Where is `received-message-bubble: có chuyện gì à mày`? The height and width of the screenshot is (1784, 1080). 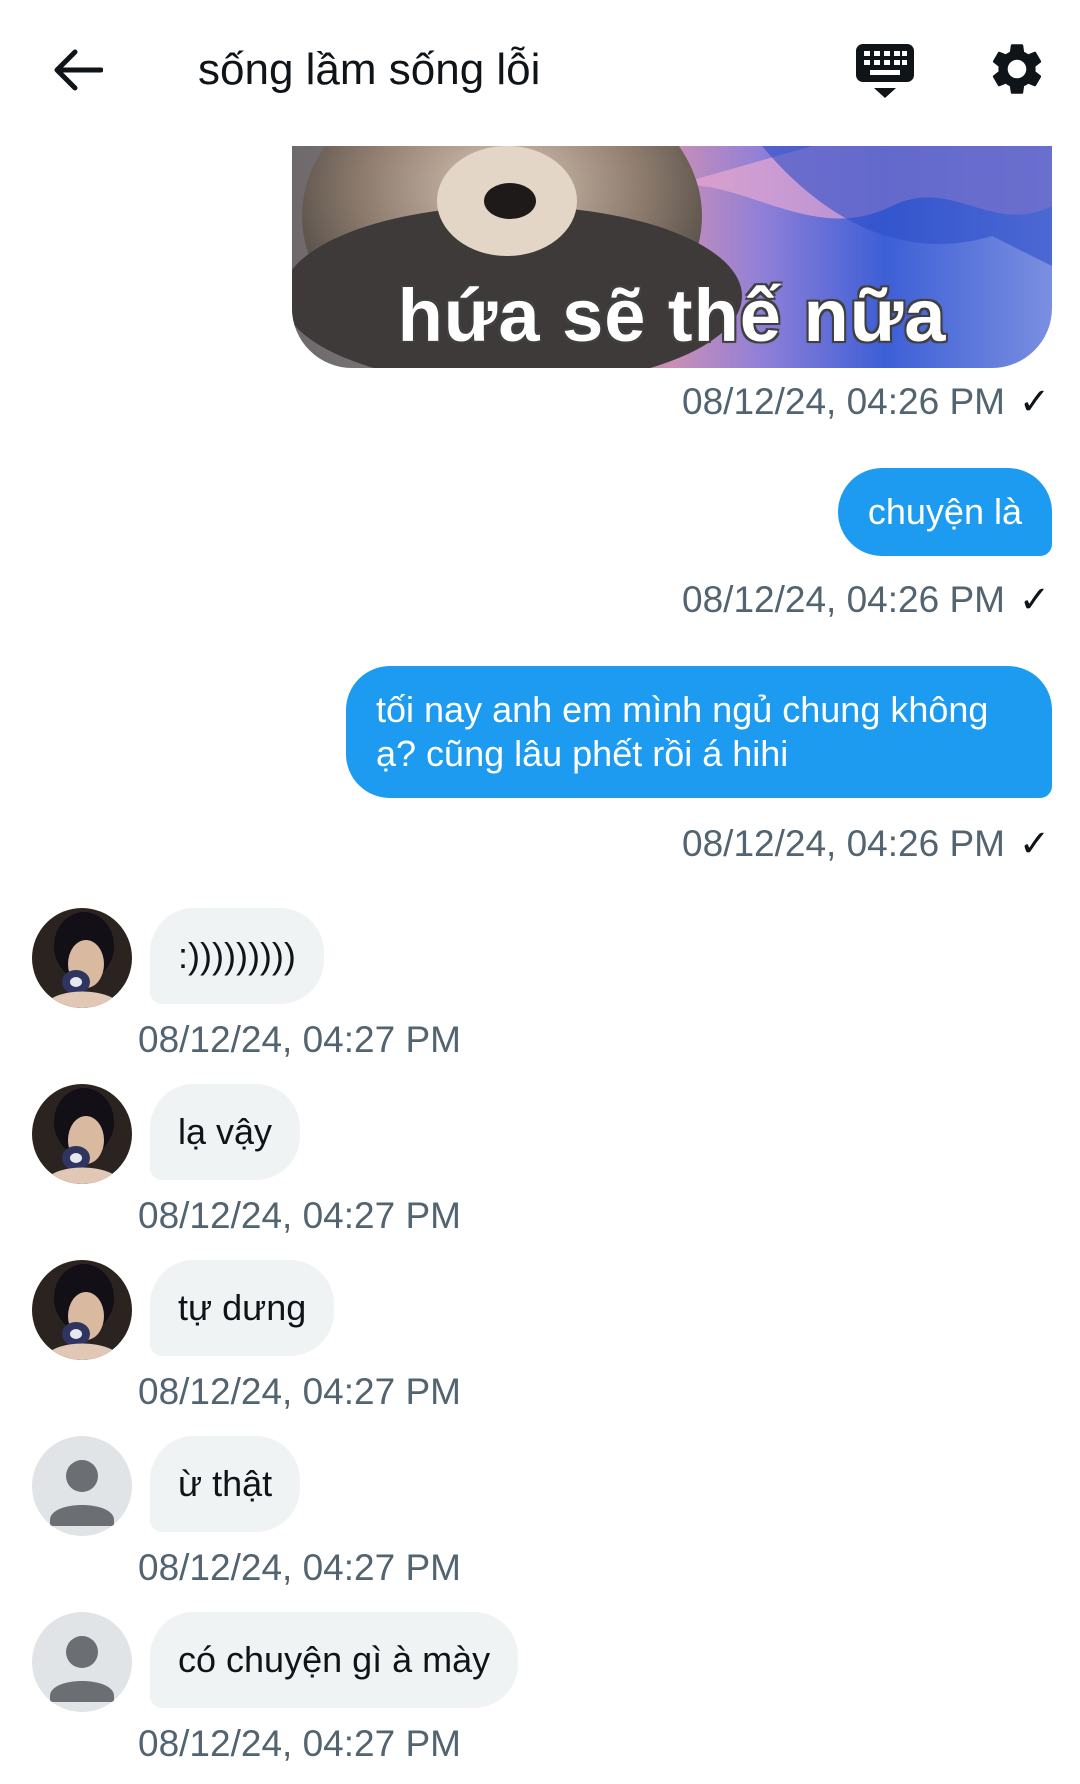
received-message-bubble: có chuyện gì à mày is located at coordinates (334, 1660).